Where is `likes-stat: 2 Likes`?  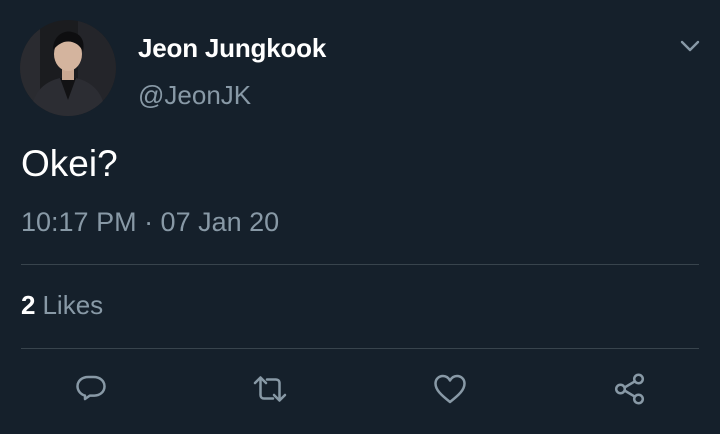 likes-stat: 2 Likes is located at coordinates (62, 305).